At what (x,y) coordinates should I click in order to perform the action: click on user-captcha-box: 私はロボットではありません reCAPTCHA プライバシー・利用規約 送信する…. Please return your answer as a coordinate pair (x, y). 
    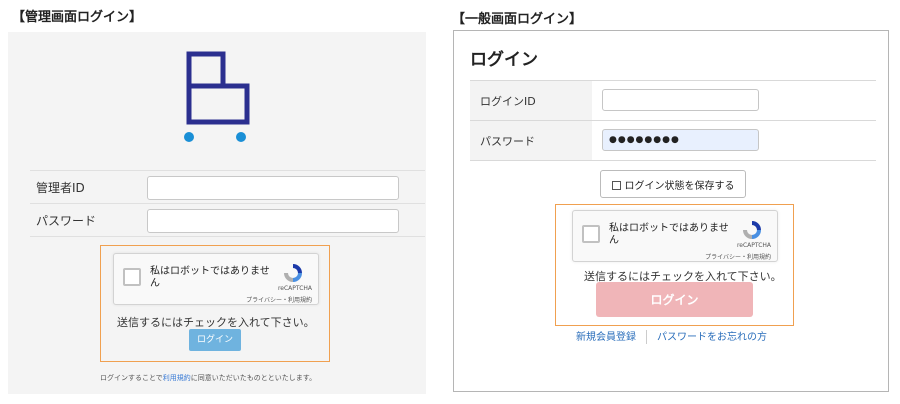
    Looking at the image, I should click on (674, 265).